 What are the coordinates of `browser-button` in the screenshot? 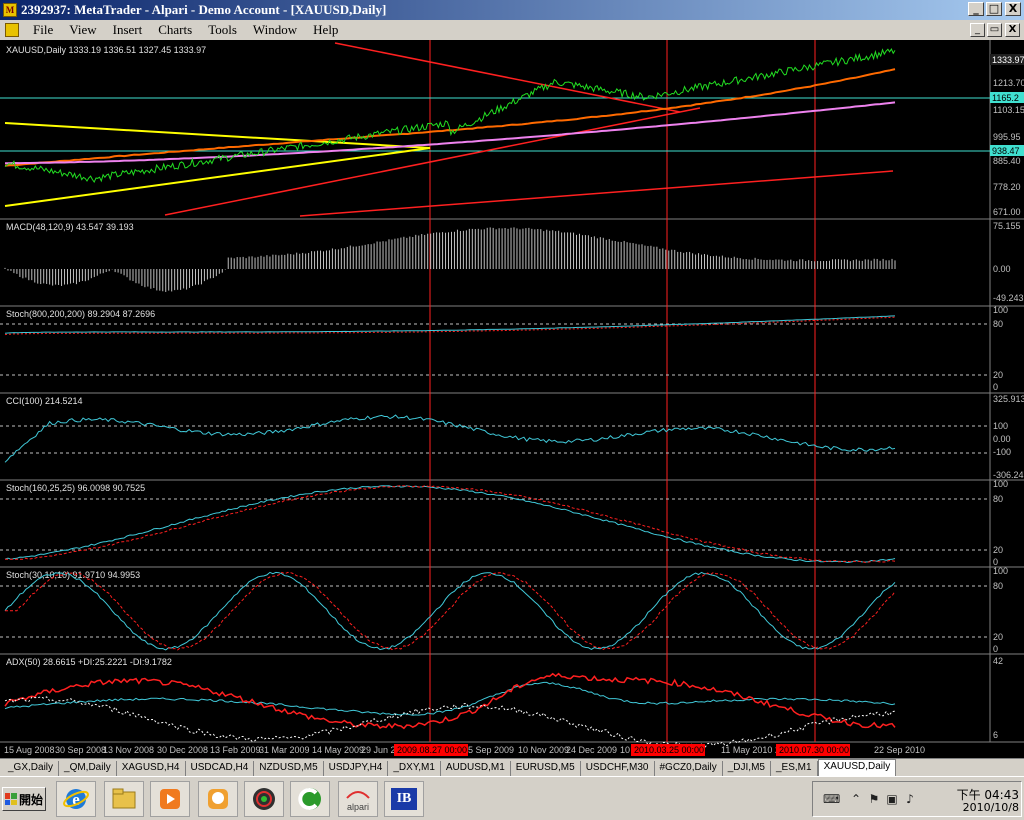 It's located at (310, 799).